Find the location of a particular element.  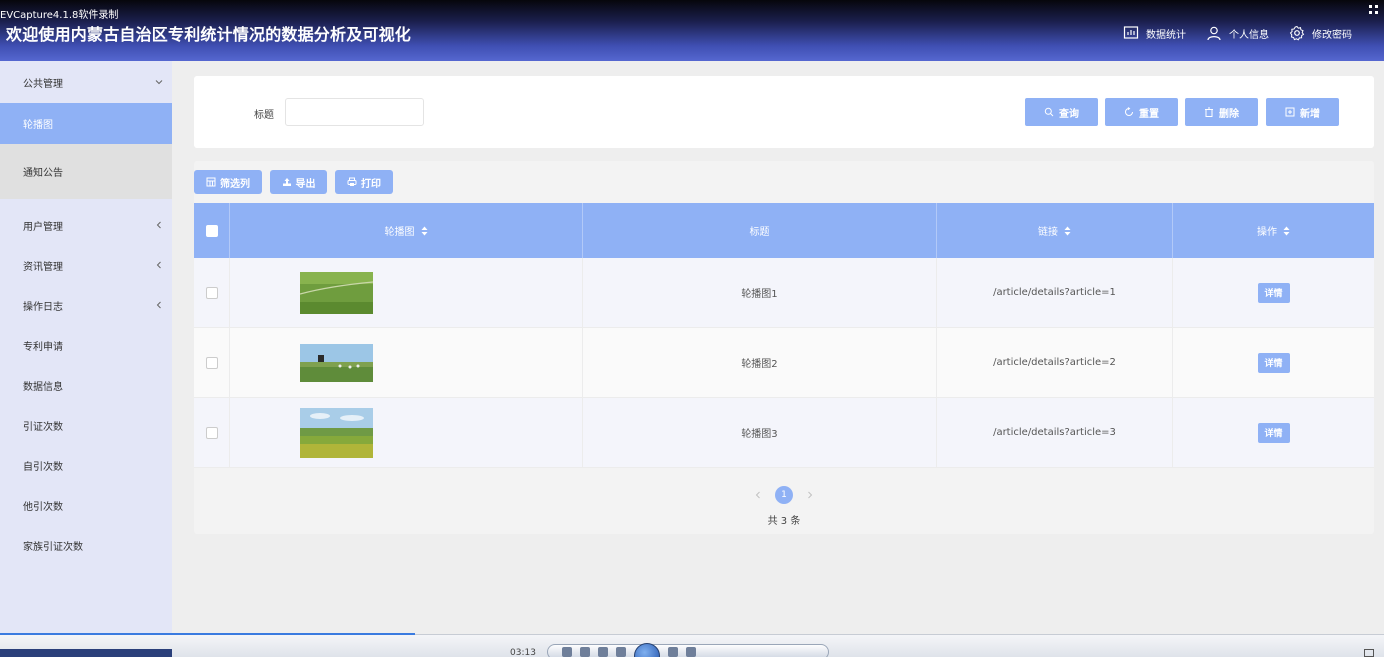

print-label: 打印 is located at coordinates (371, 184).